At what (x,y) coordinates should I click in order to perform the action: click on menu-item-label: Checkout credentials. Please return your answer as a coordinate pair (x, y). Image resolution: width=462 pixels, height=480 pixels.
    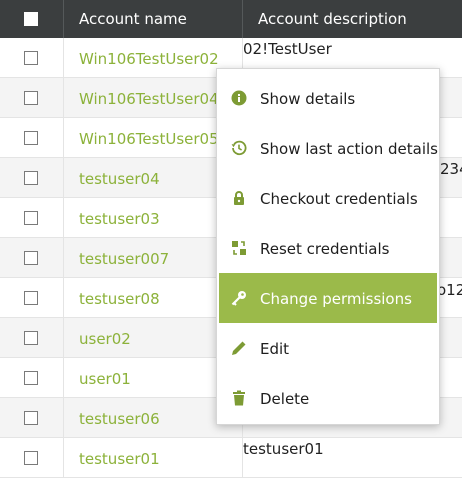
    Looking at the image, I should click on (339, 199).